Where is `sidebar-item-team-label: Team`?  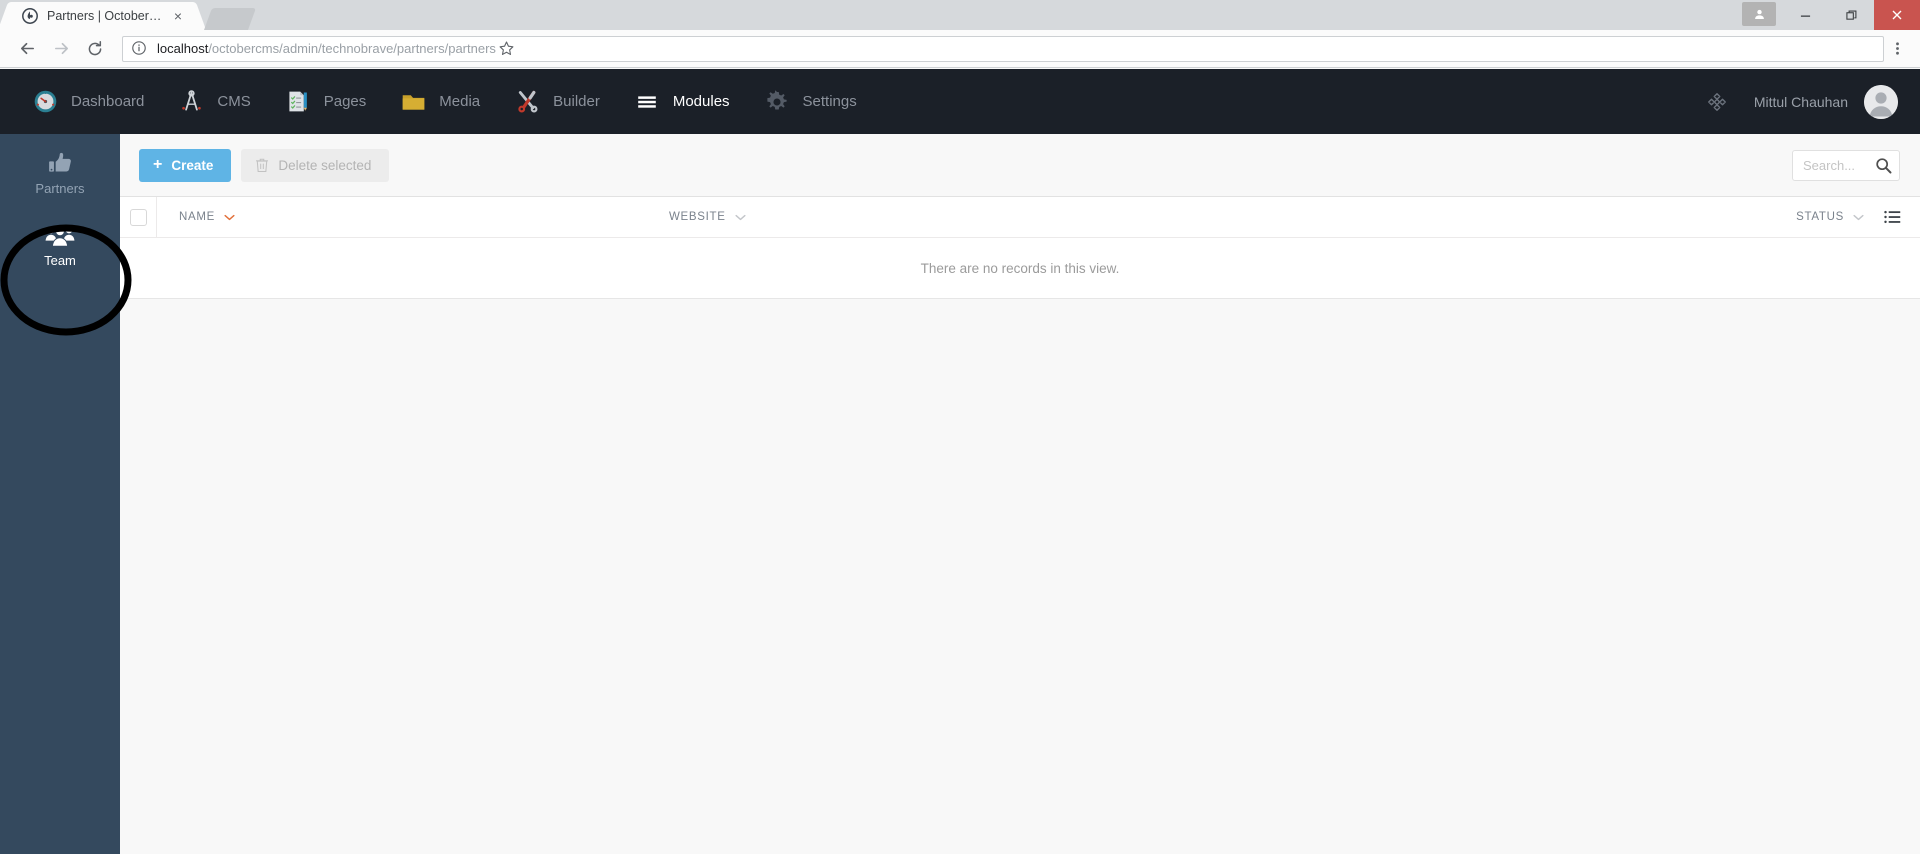
sidebar-item-team-label: Team is located at coordinates (60, 260).